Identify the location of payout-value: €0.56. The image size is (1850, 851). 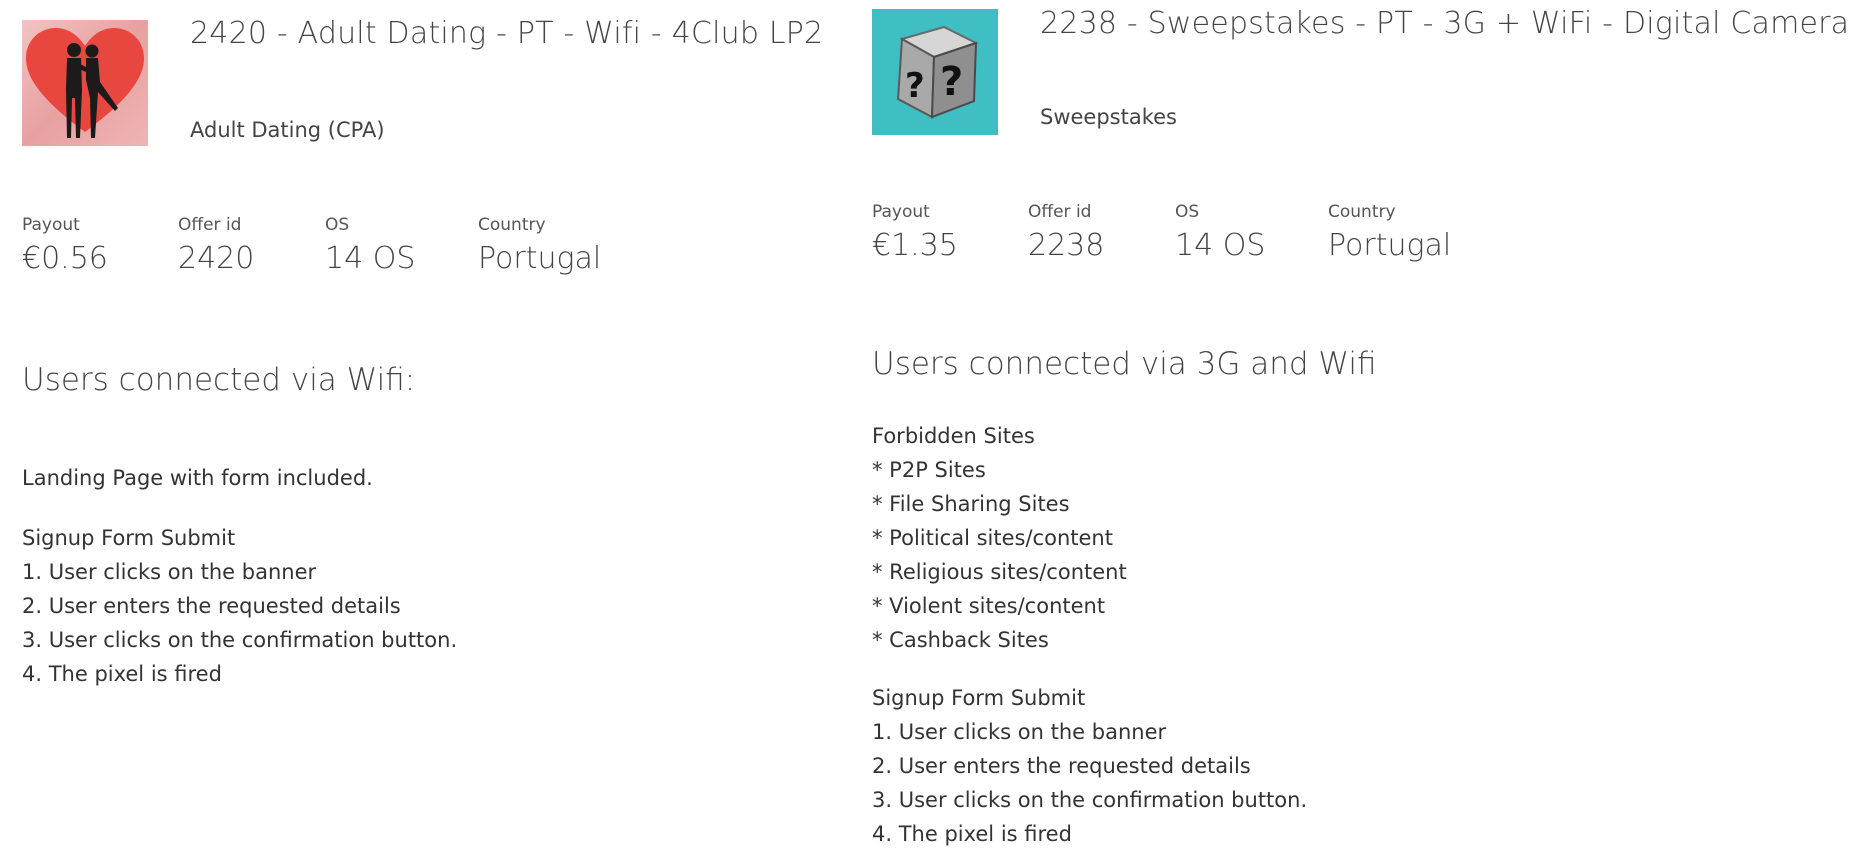
(65, 258).